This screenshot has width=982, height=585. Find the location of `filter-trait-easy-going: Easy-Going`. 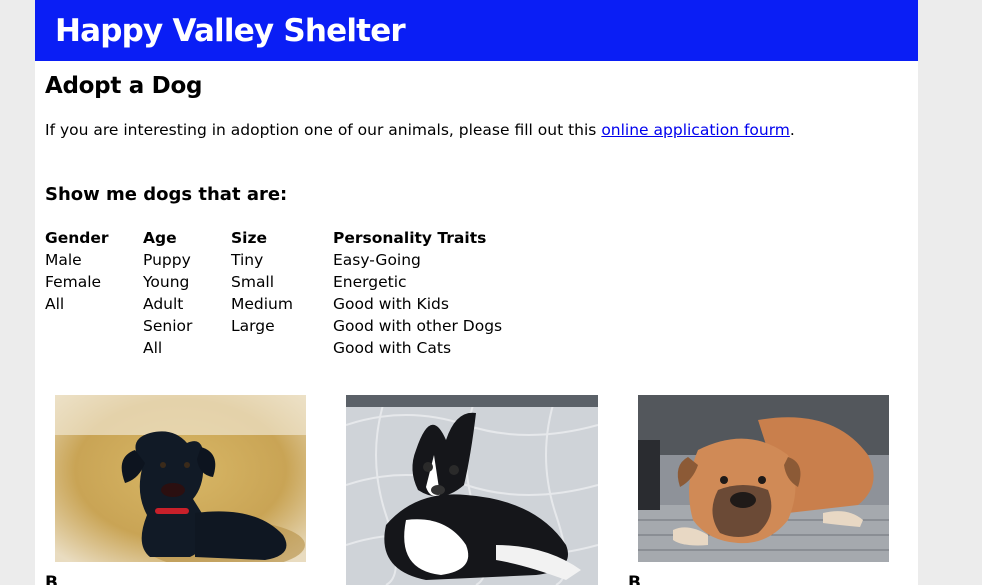

filter-trait-easy-going: Easy-Going is located at coordinates (433, 260).